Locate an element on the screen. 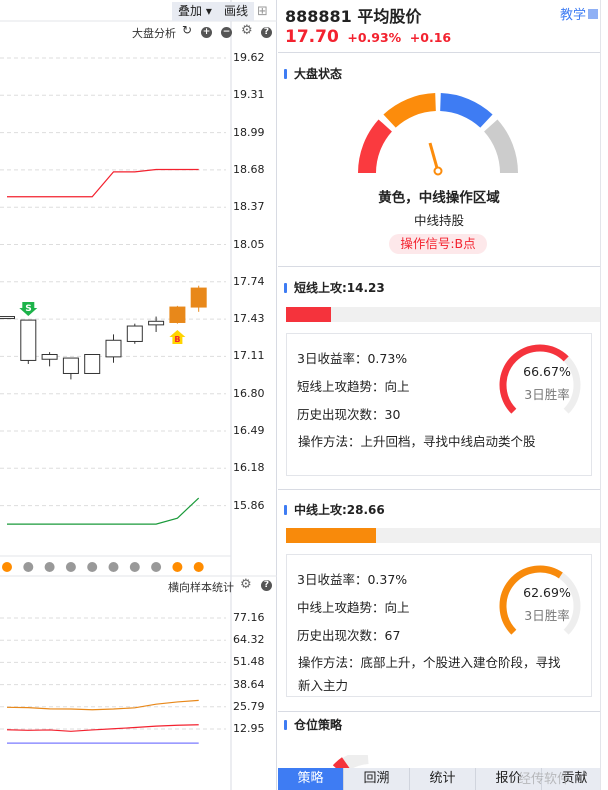 The width and height of the screenshot is (608, 790). zoom-in-icon: + is located at coordinates (206, 32).